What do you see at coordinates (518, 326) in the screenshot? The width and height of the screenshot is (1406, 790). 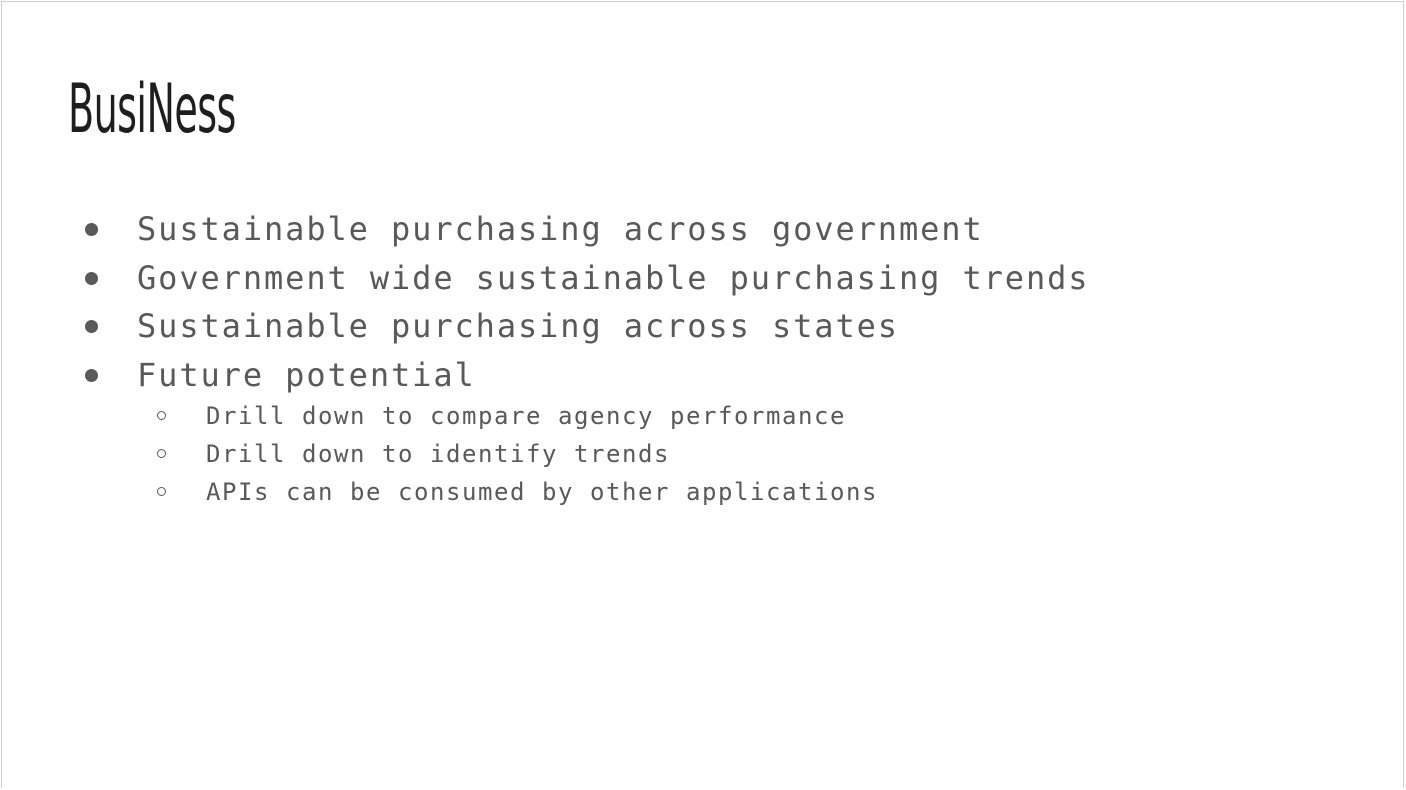 I see `bullet-text: Sustainable purchasing across states` at bounding box center [518, 326].